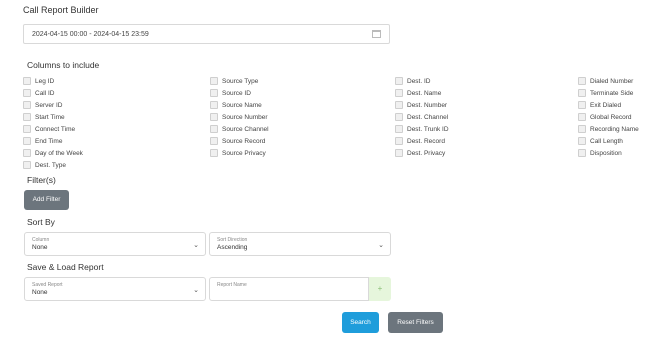 This screenshot has width=666, height=349. What do you see at coordinates (46, 200) in the screenshot?
I see `add-filter-button: Add Filter` at bounding box center [46, 200].